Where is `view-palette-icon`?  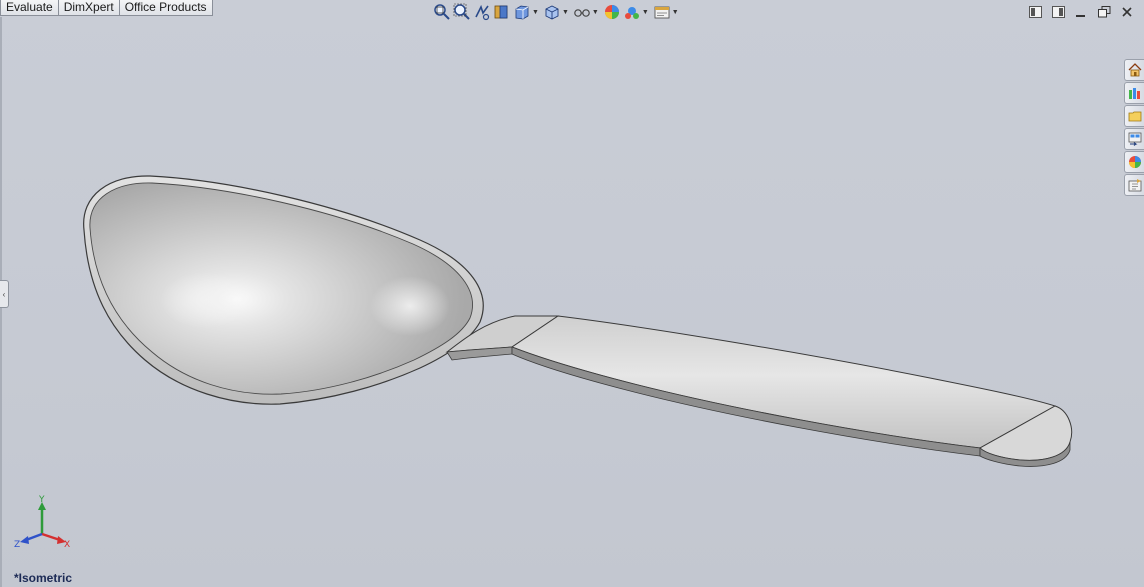 view-palette-icon is located at coordinates (1134, 139).